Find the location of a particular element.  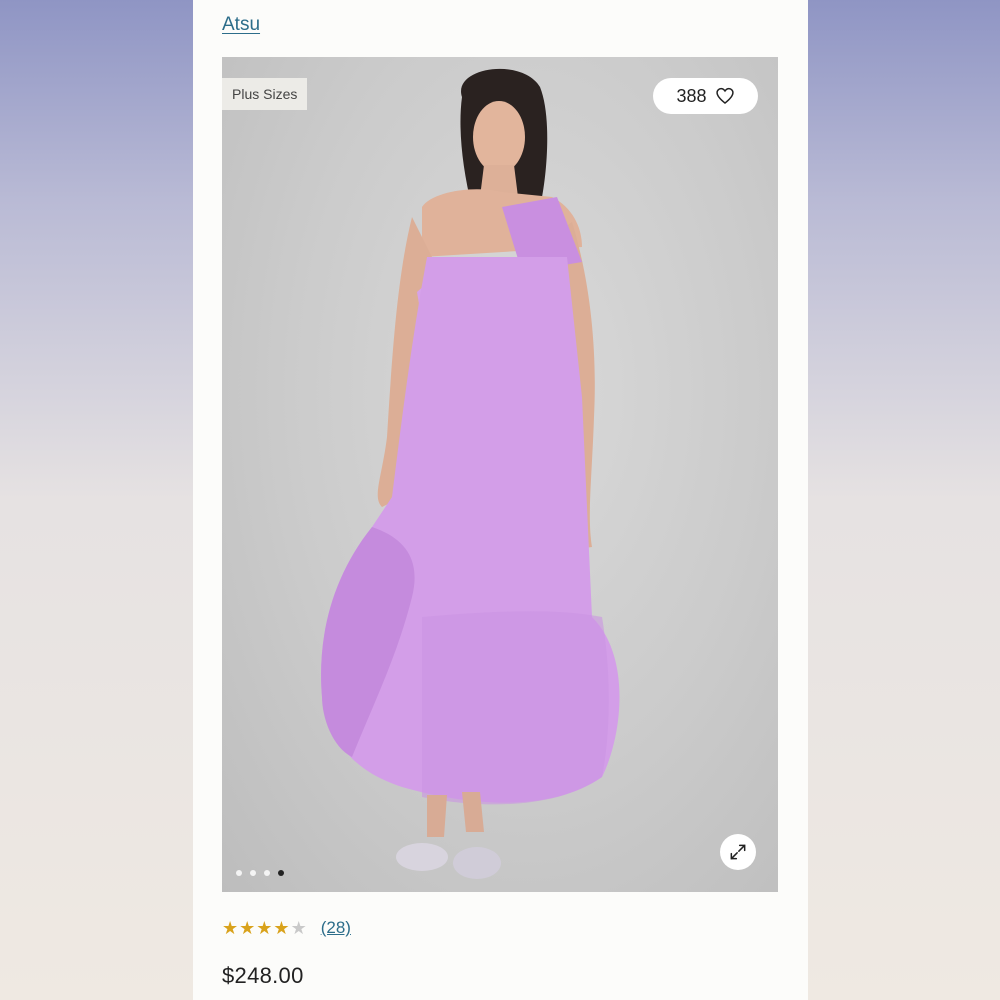

heart-icon is located at coordinates (724, 96).